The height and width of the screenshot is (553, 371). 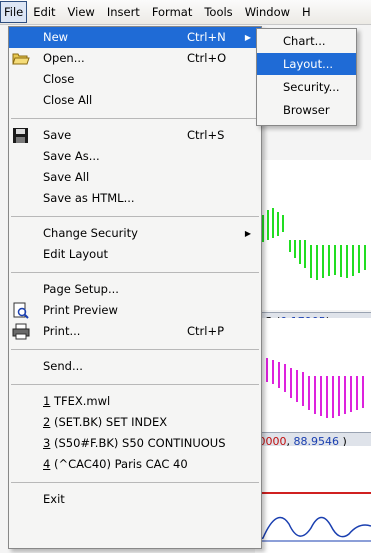 What do you see at coordinates (312, 388) in the screenshot?
I see `magenta-histogram` at bounding box center [312, 388].